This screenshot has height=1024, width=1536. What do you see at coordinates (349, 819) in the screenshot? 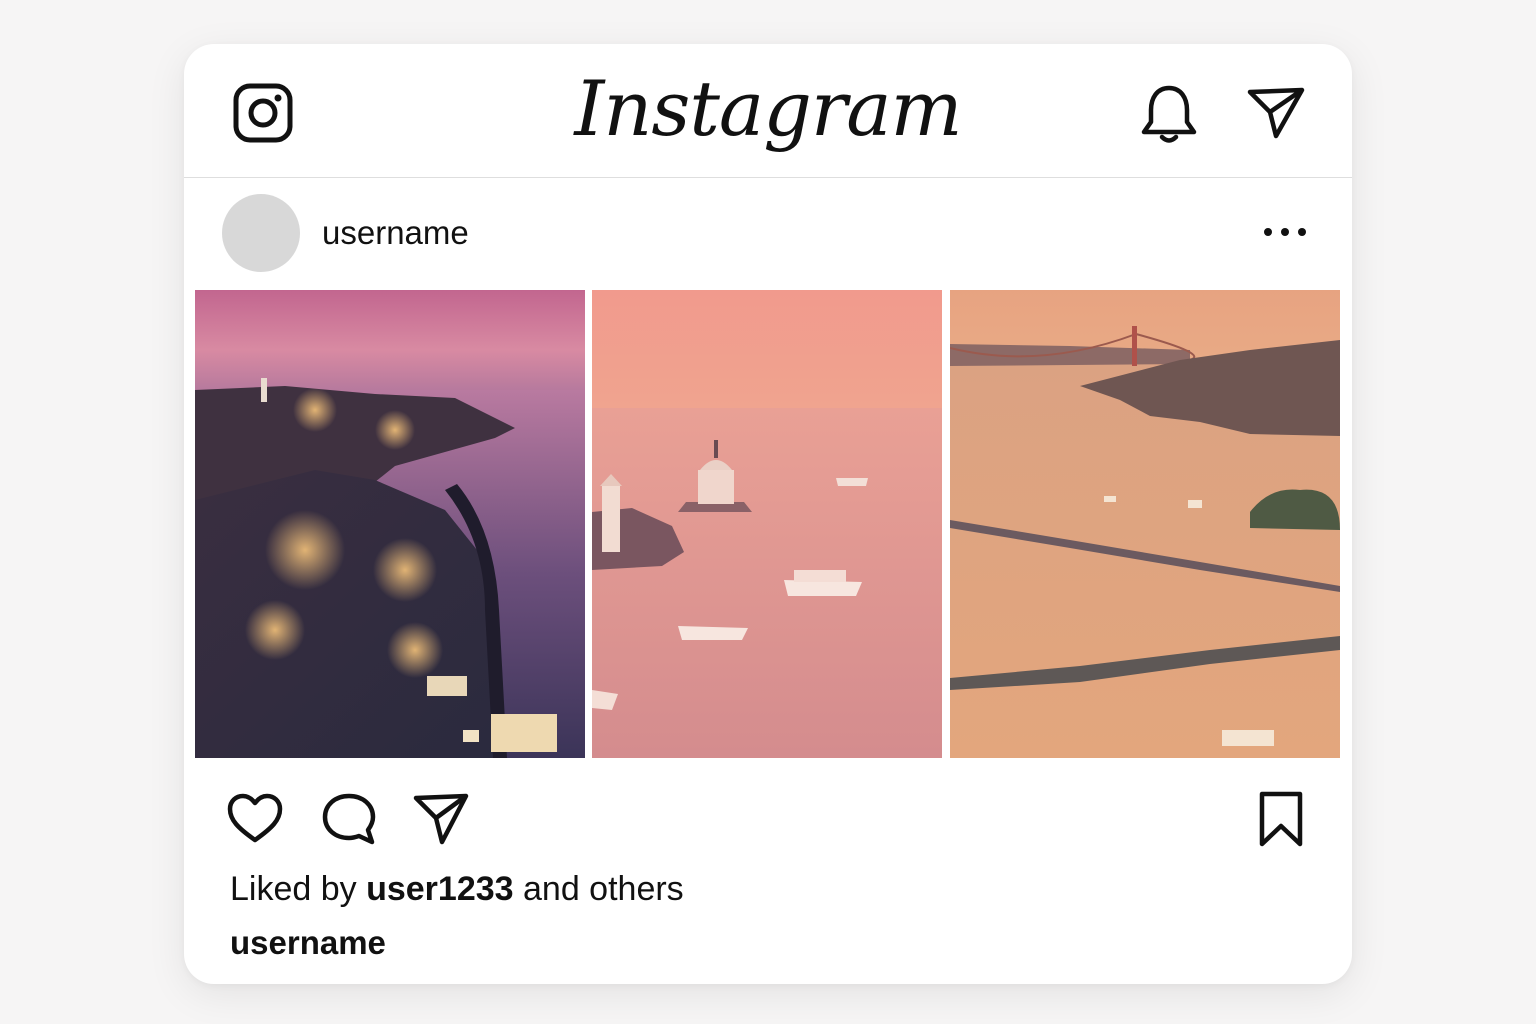
I see `comment-icon` at bounding box center [349, 819].